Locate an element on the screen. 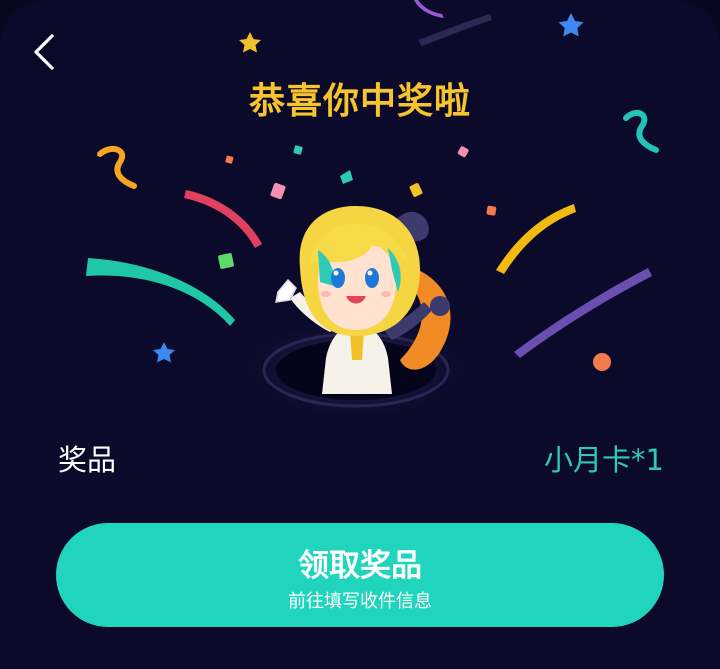  prize-label: 奖品 is located at coordinates (87, 460).